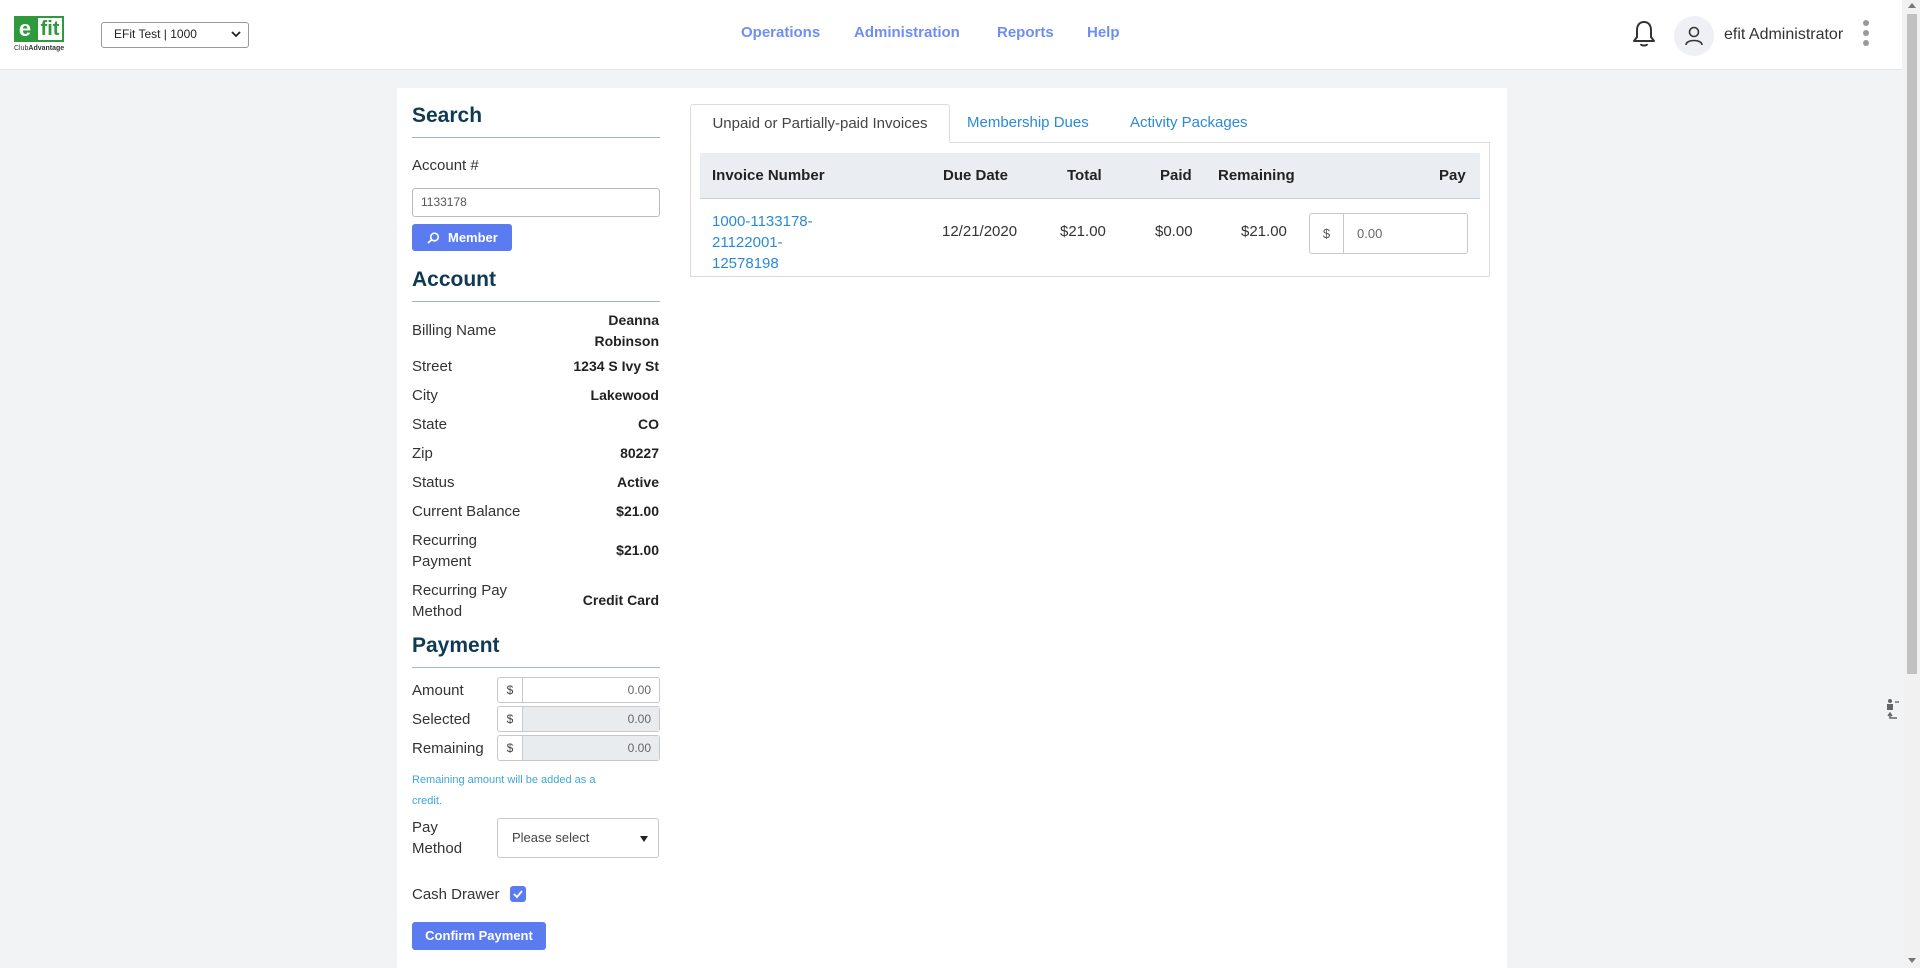 This screenshot has height=968, width=1920. What do you see at coordinates (1912, 5) in the screenshot?
I see `scroll-up-icon` at bounding box center [1912, 5].